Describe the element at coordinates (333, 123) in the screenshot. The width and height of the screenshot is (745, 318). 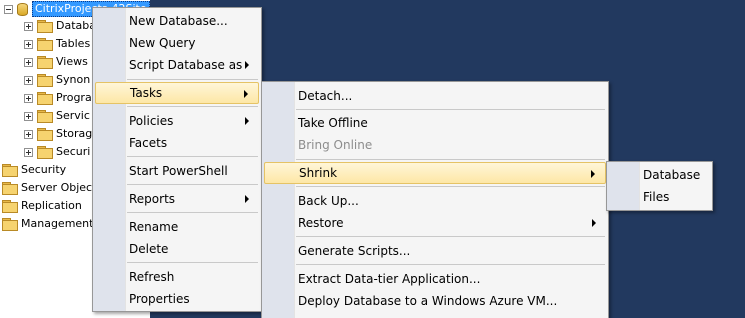
I see `menu-item-label: Take Offline` at that location.